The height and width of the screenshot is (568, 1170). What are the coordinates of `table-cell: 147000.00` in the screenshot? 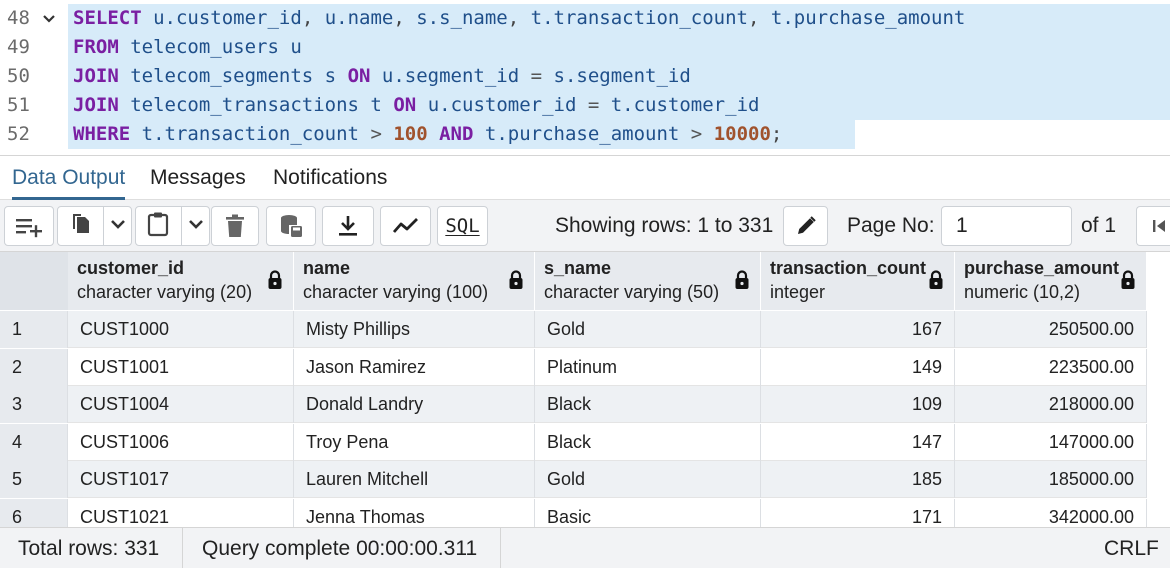 It's located at (1051, 442).